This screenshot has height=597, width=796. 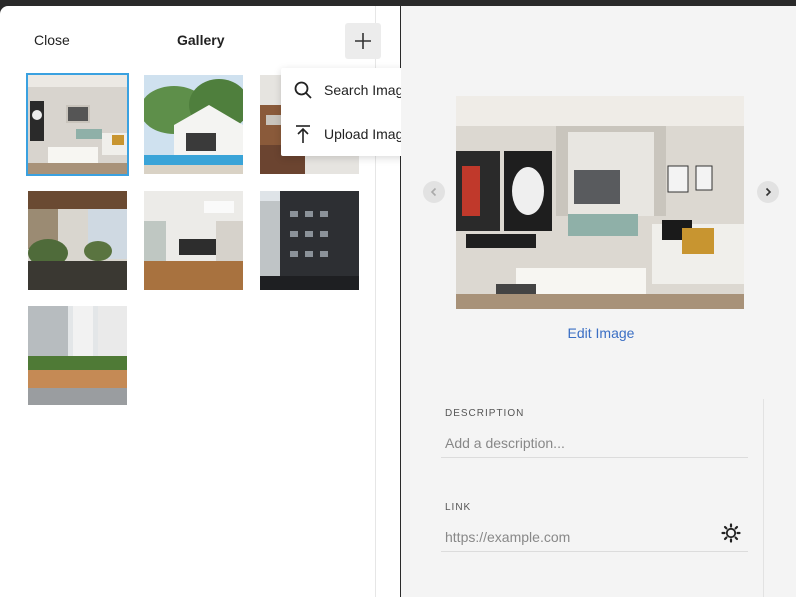 I want to click on link-label: LINK, so click(x=458, y=507).